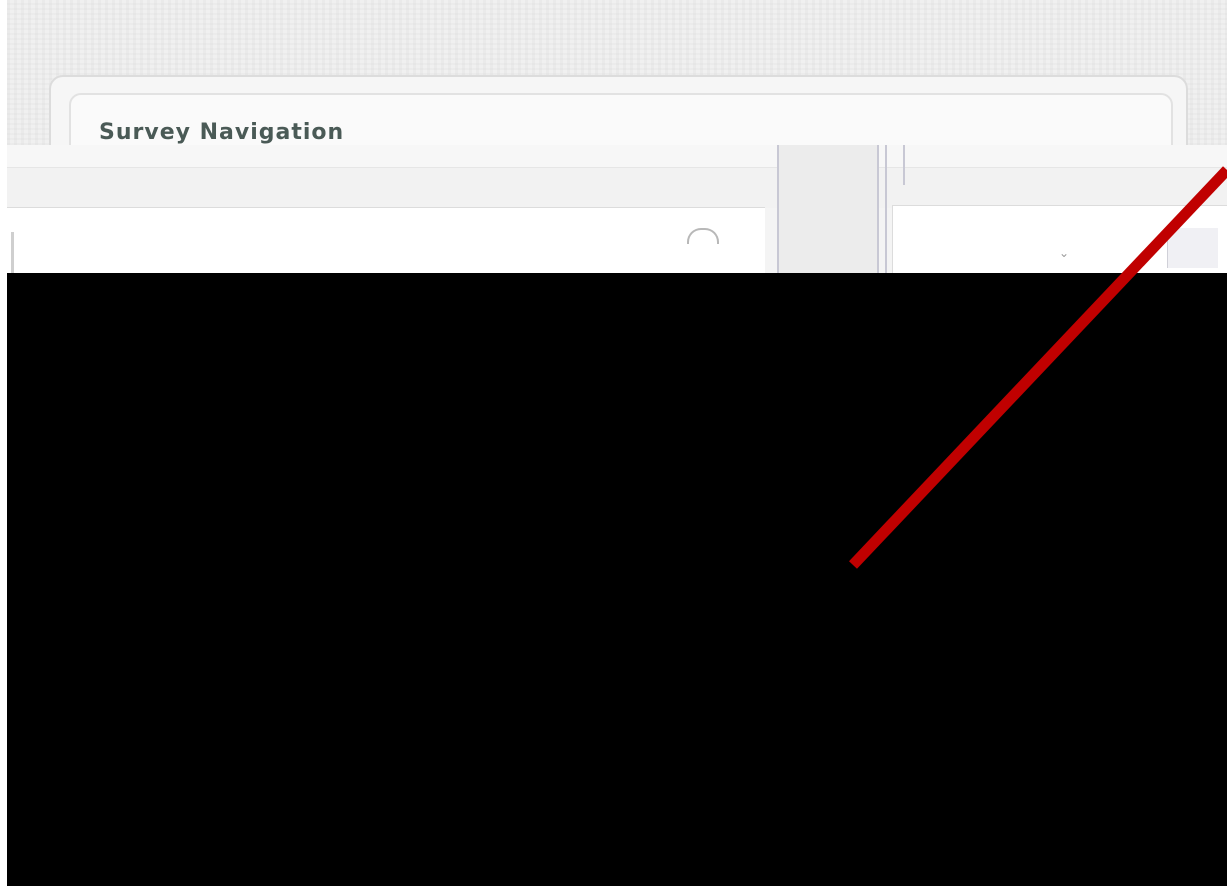 This screenshot has width=1227, height=886. Describe the element at coordinates (386, 240) in the screenshot. I see `list-item` at that location.